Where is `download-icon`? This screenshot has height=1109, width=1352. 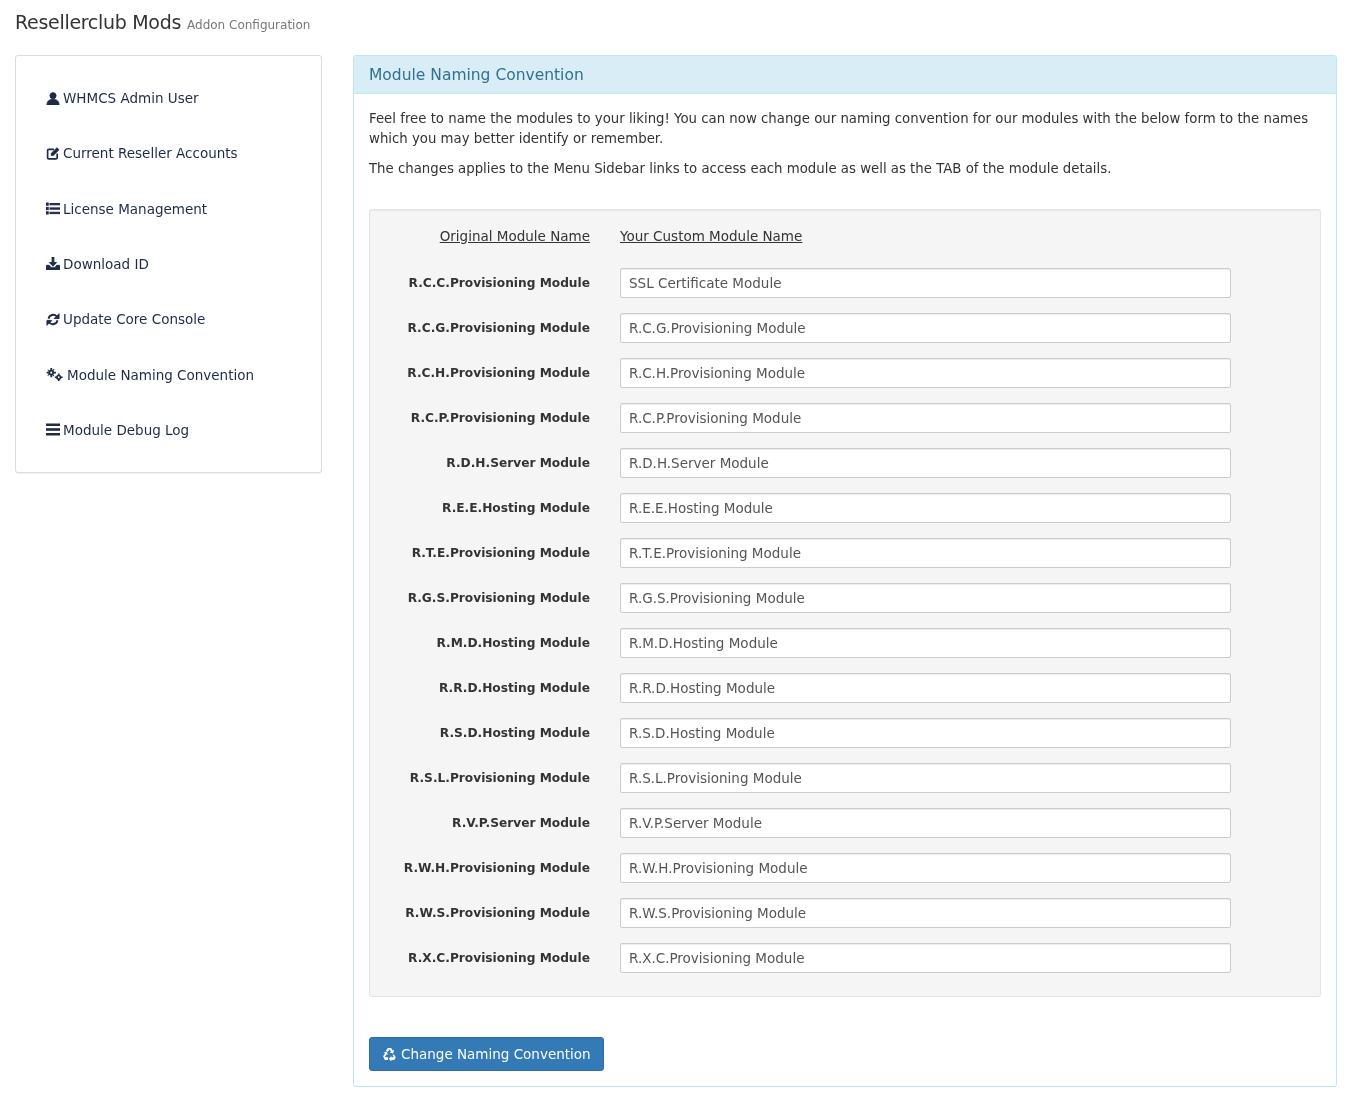
download-icon is located at coordinates (53, 264).